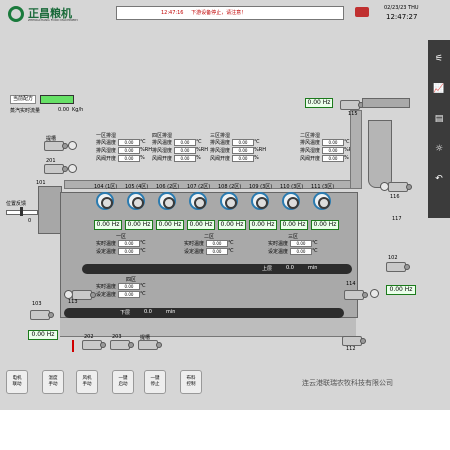 This screenshot has width=450, height=450. What do you see at coordinates (129, 294) in the screenshot?
I see `temp-zone-4-setpoint: 0.00` at bounding box center [129, 294].